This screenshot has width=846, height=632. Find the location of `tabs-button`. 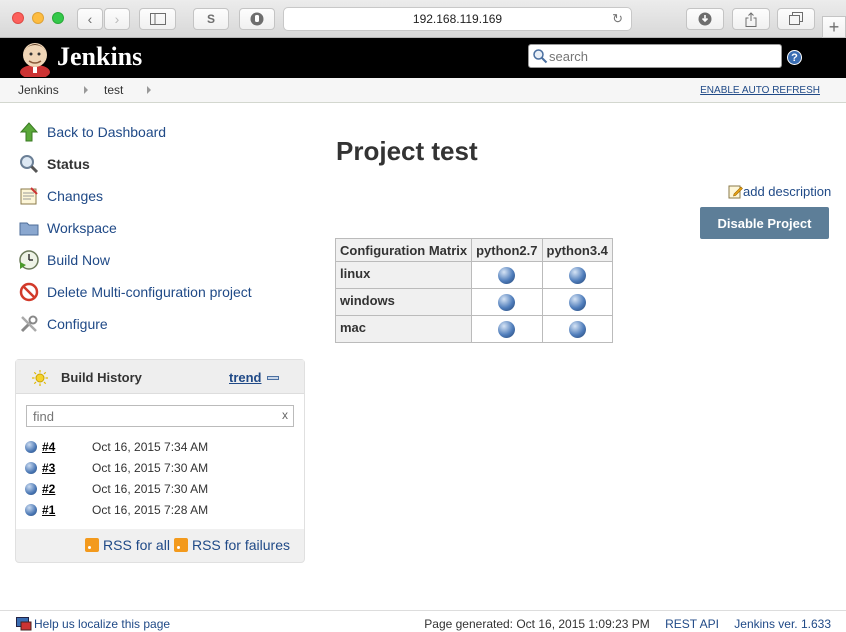

tabs-button is located at coordinates (796, 19).